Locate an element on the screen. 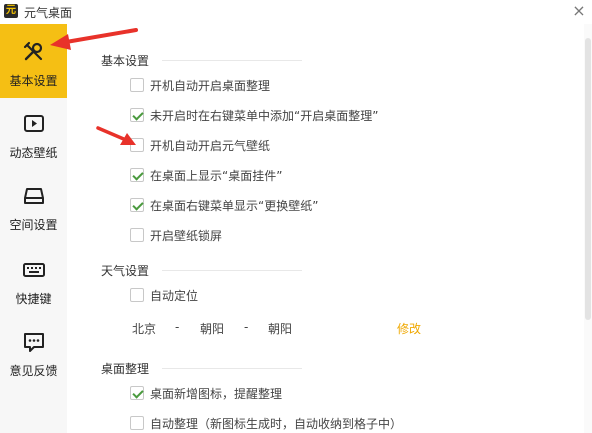 Image resolution: width=592 pixels, height=433 pixels. sidebar-item-feedback: 意见反馈 is located at coordinates (33, 367).